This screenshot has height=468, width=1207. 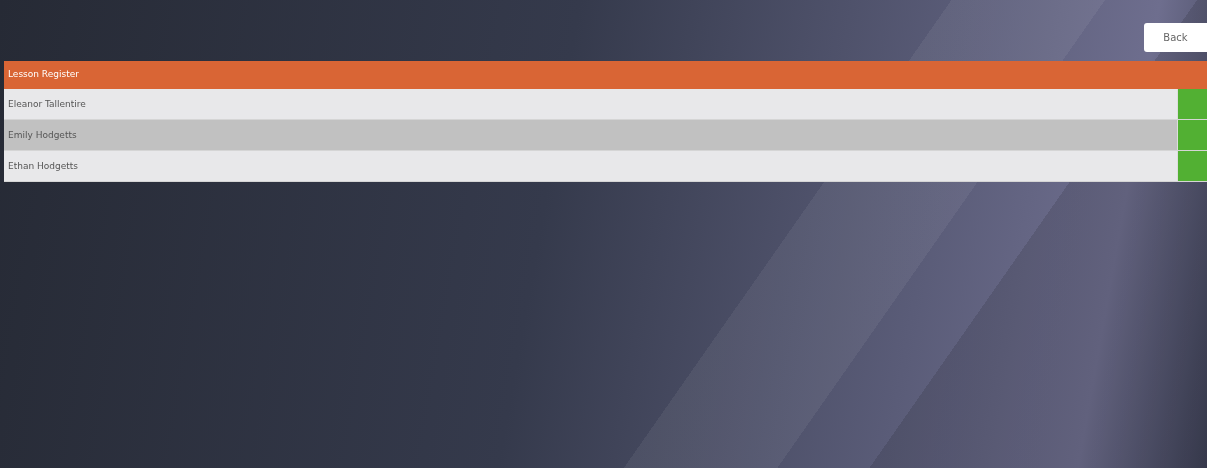 I want to click on back-button: Back, so click(x=1175, y=37).